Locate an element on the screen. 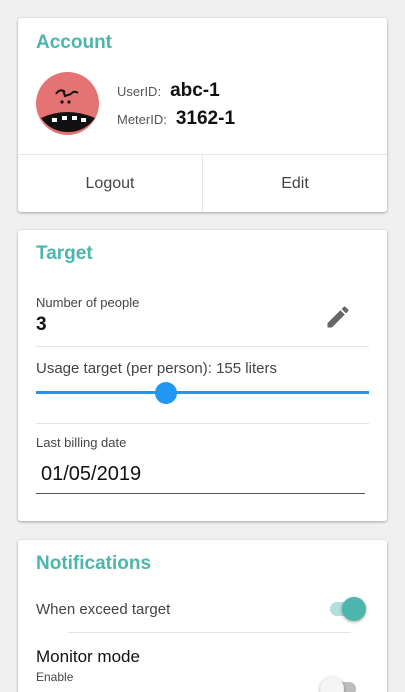 This screenshot has width=405, height=692. notifications-title: Notifications is located at coordinates (94, 563).